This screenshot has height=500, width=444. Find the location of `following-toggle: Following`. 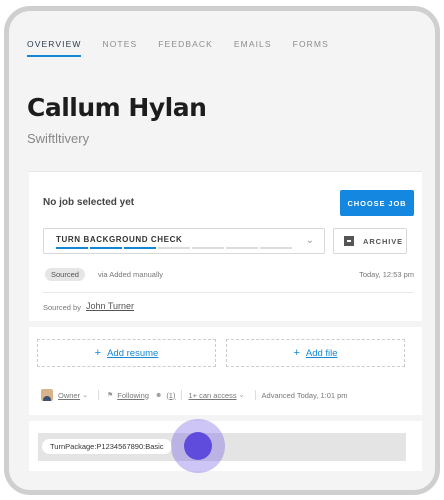

following-toggle: Following is located at coordinates (133, 395).